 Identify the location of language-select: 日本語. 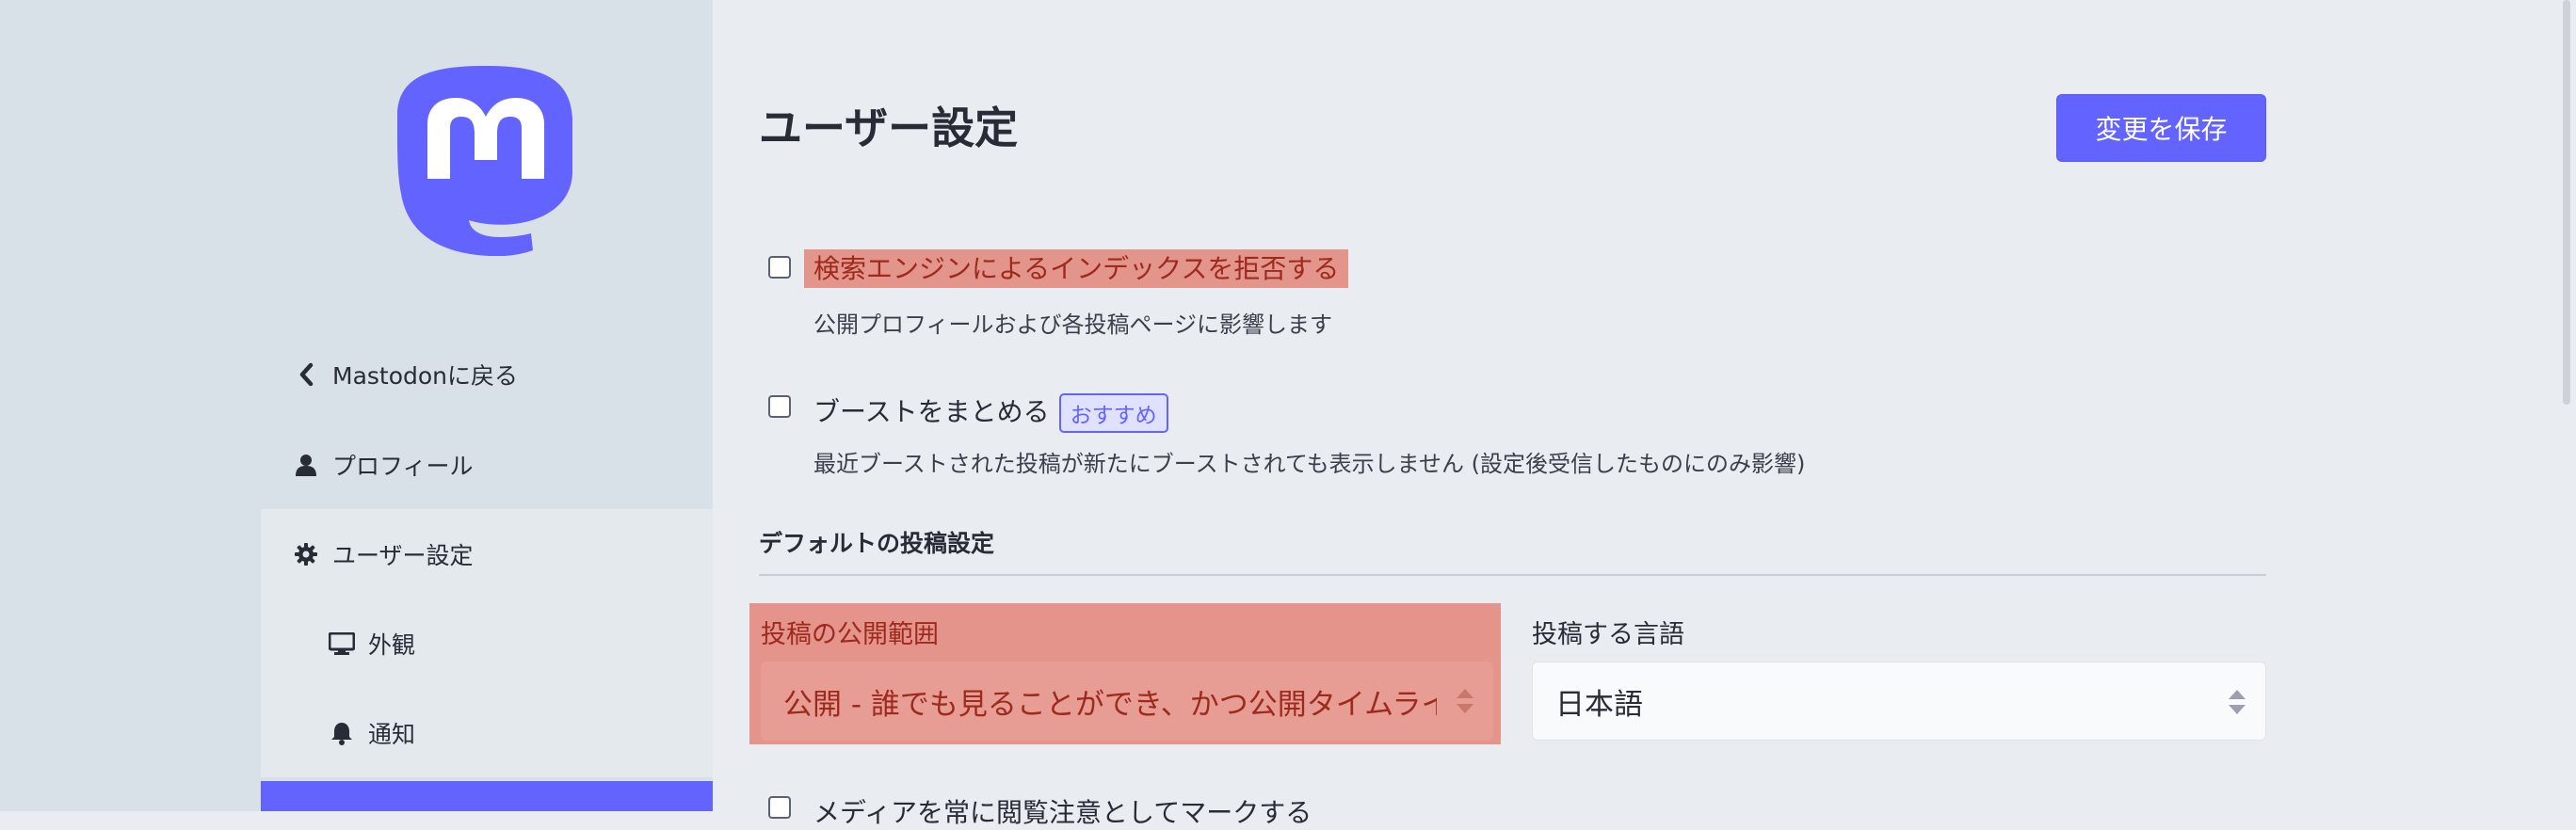
(1899, 701).